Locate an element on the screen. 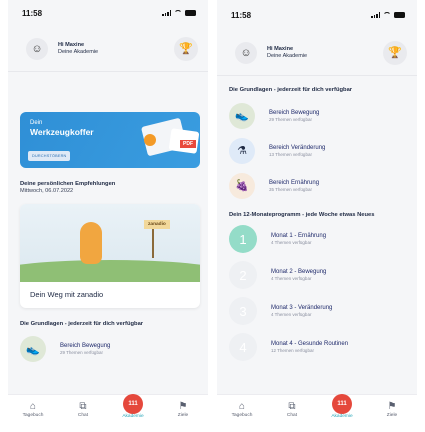 This screenshot has width=425, height=432. toolbox-card: Dein Werkzeugkoffer PDF DURCHSTÖBERN is located at coordinates (110, 140).